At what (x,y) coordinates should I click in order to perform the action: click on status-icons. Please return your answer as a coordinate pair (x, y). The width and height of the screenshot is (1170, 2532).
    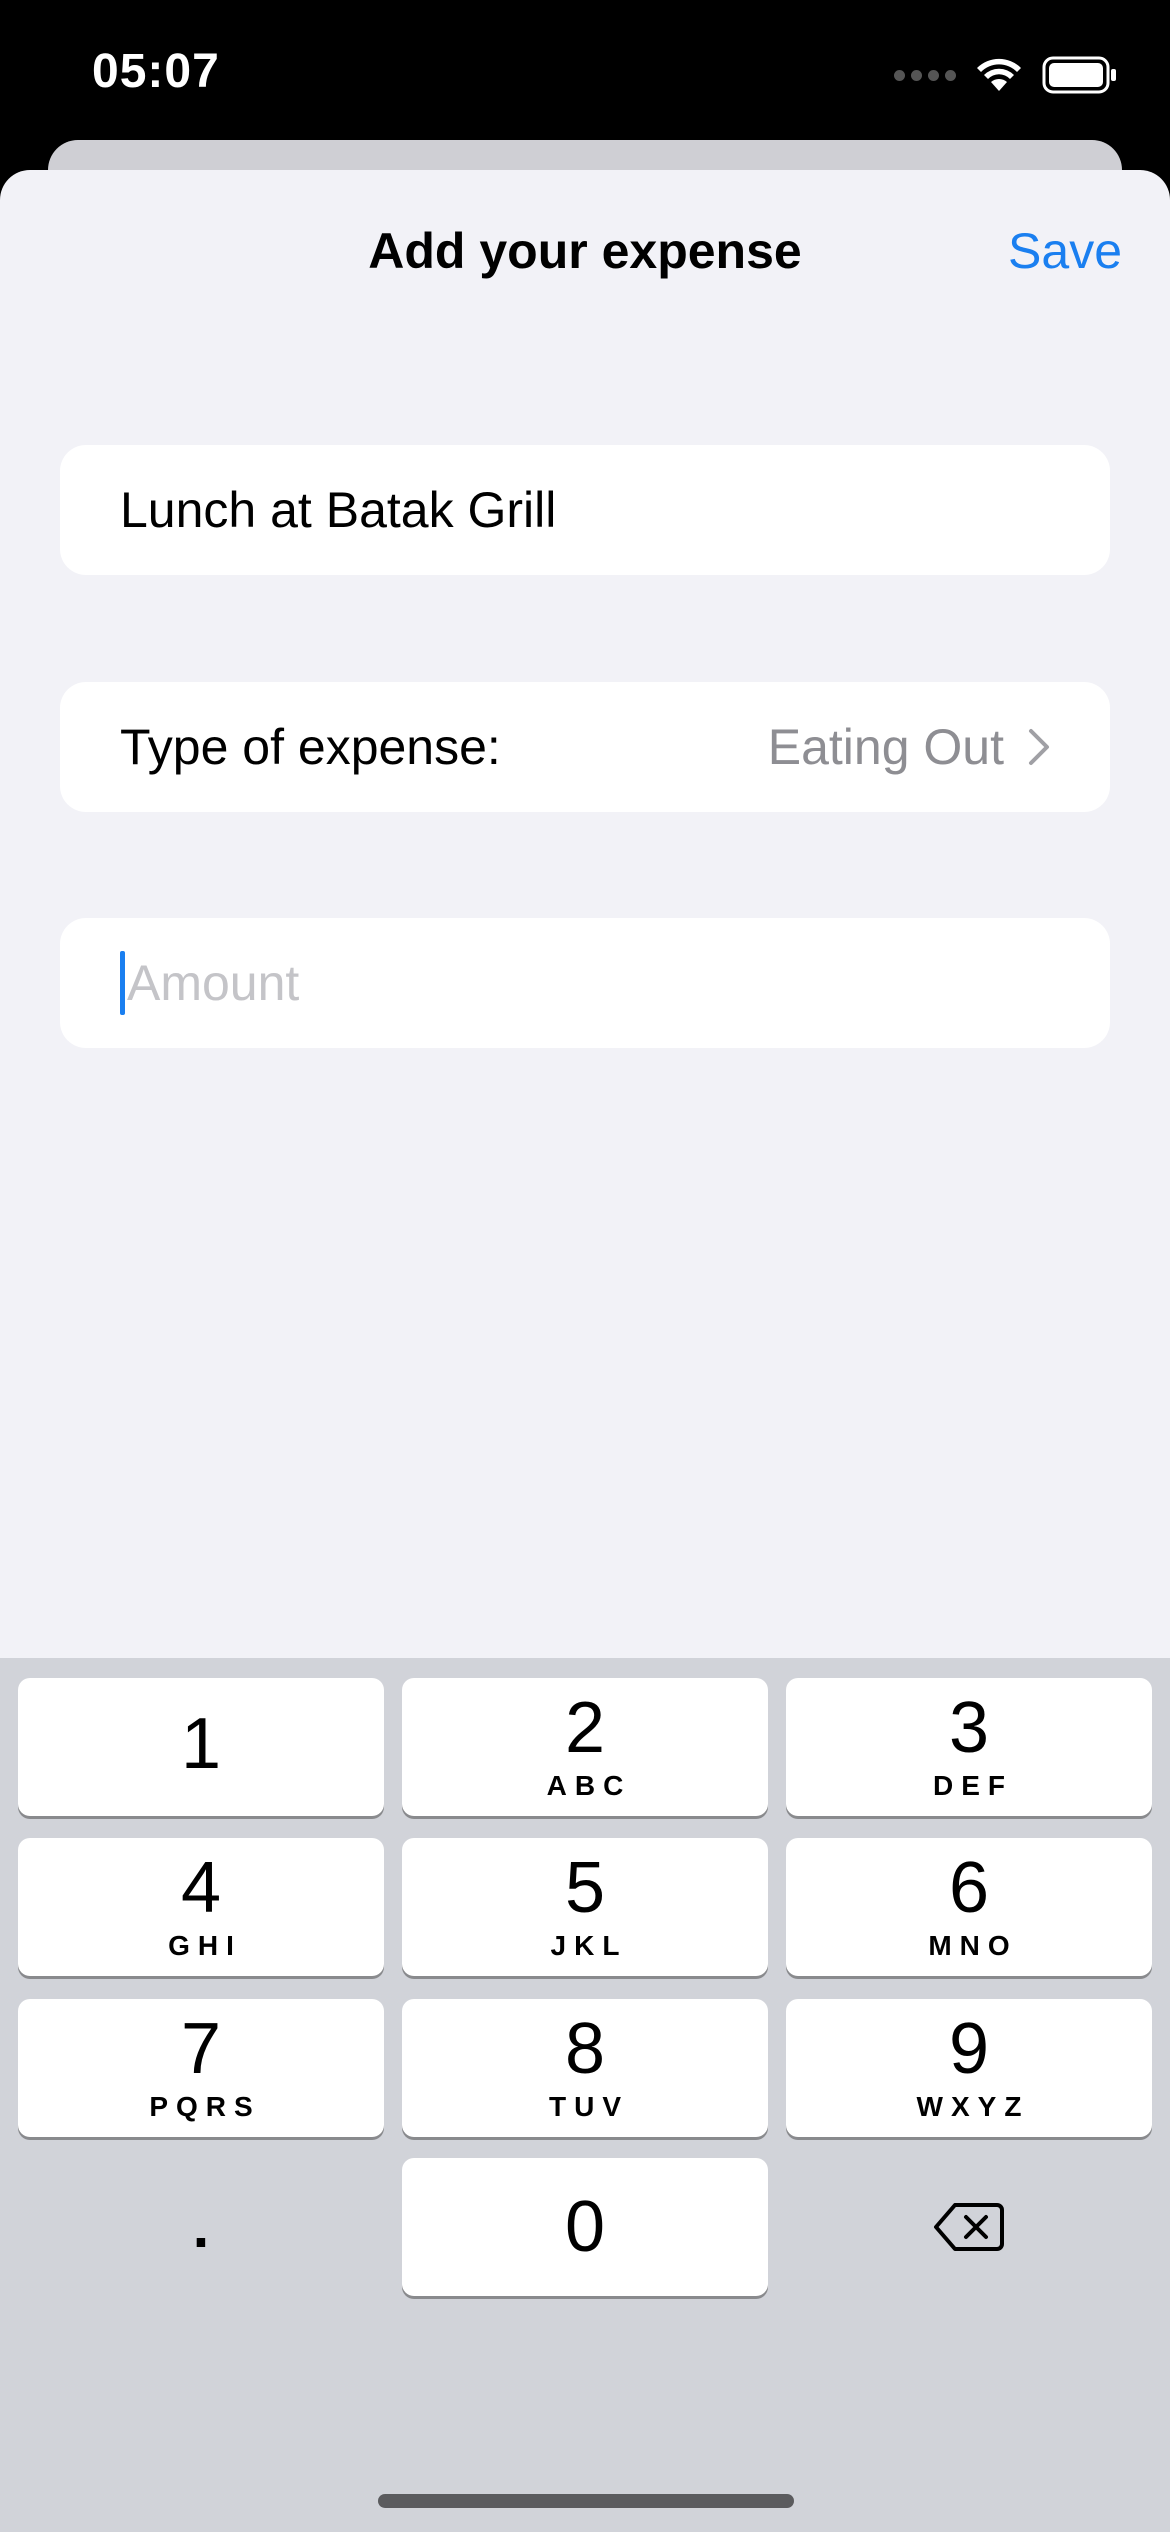
    Looking at the image, I should click on (1006, 75).